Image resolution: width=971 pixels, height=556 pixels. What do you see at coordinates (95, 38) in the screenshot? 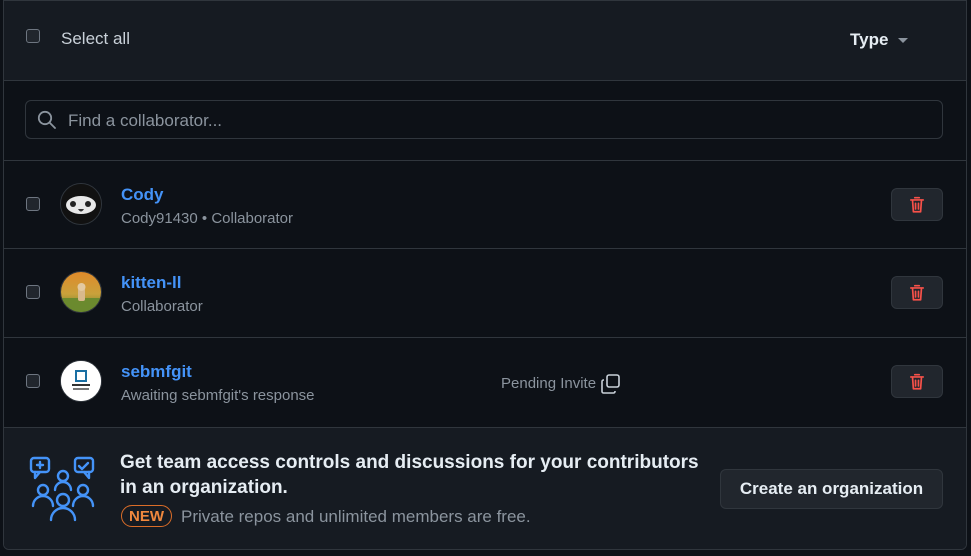
I see `select-all-label: Select all` at bounding box center [95, 38].